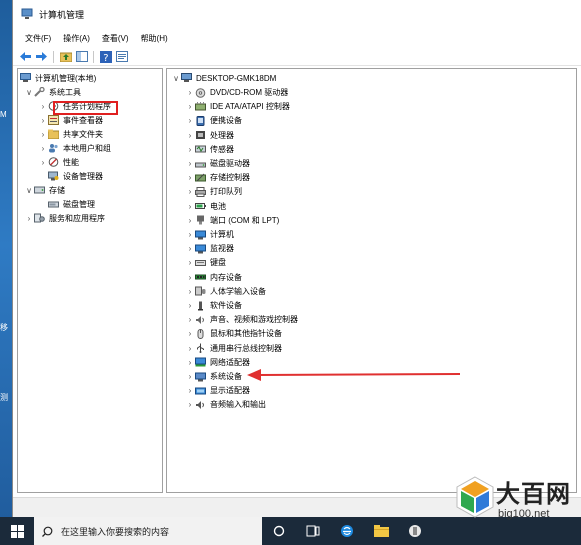 Image resolution: width=581 pixels, height=545 pixels. I want to click on device-category-row: › 监视器, so click(209, 249).